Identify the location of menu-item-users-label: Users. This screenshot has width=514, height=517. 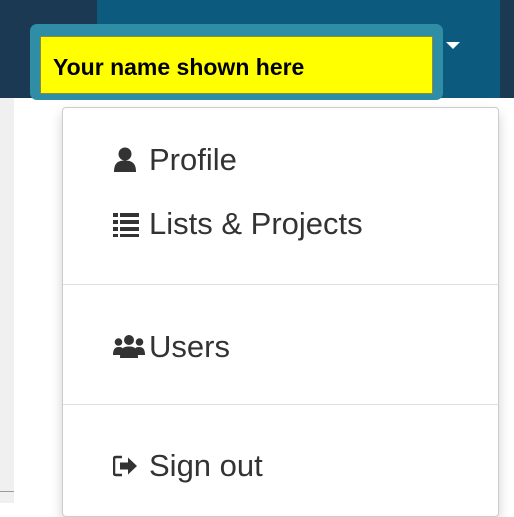
(189, 346).